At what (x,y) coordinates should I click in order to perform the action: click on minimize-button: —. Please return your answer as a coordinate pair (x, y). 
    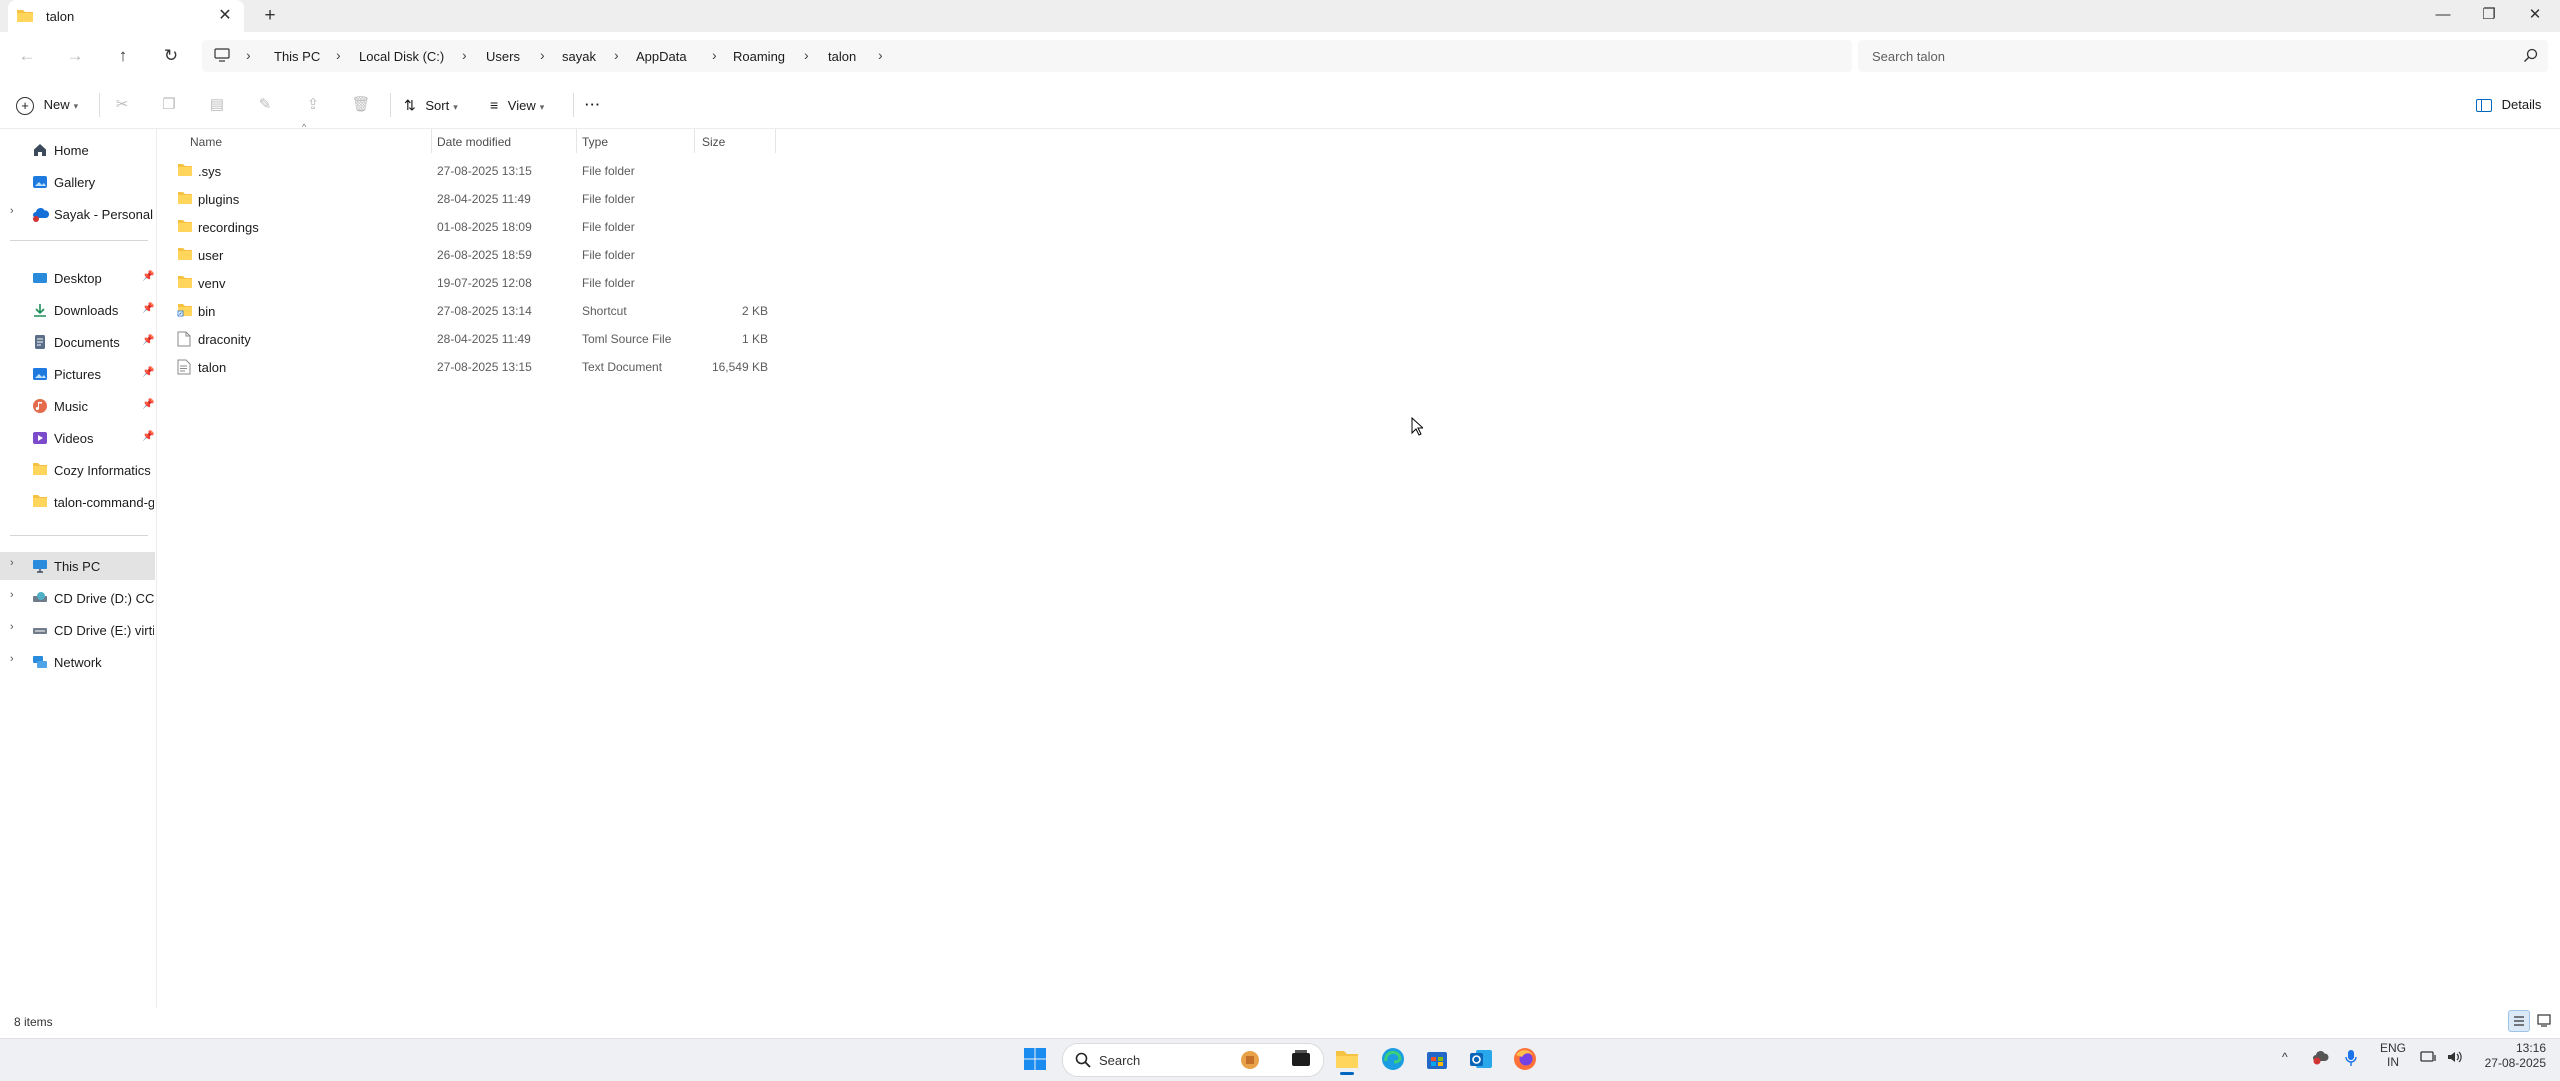
    Looking at the image, I should click on (2443, 16).